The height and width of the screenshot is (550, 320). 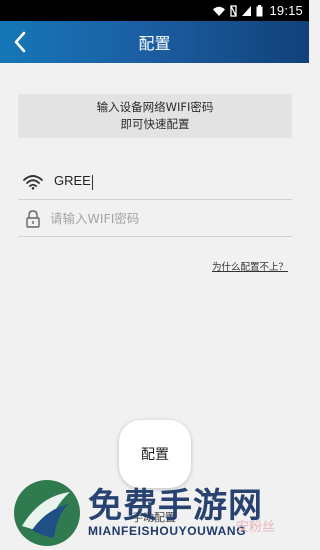 I want to click on watermark-subtitle: MIANFEISHOUYOUWANG, so click(x=167, y=531).